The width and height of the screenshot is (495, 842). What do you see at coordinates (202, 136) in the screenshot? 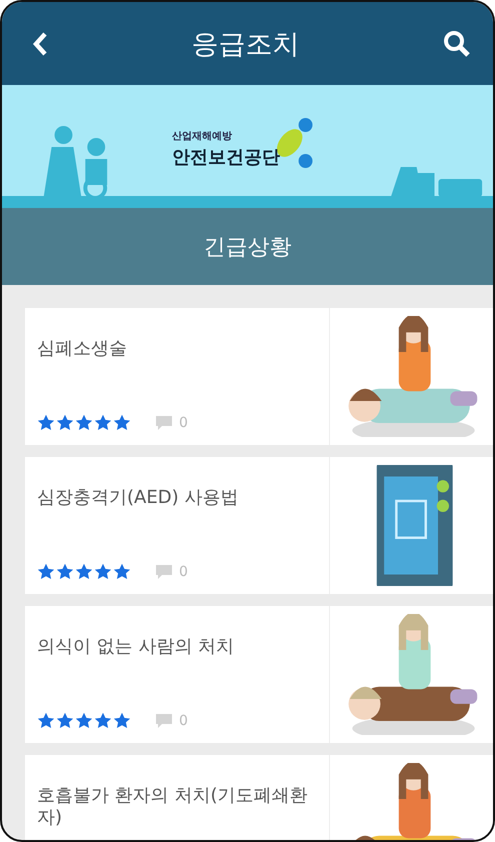
I see `logo-subtitle: 산업재해예방` at bounding box center [202, 136].